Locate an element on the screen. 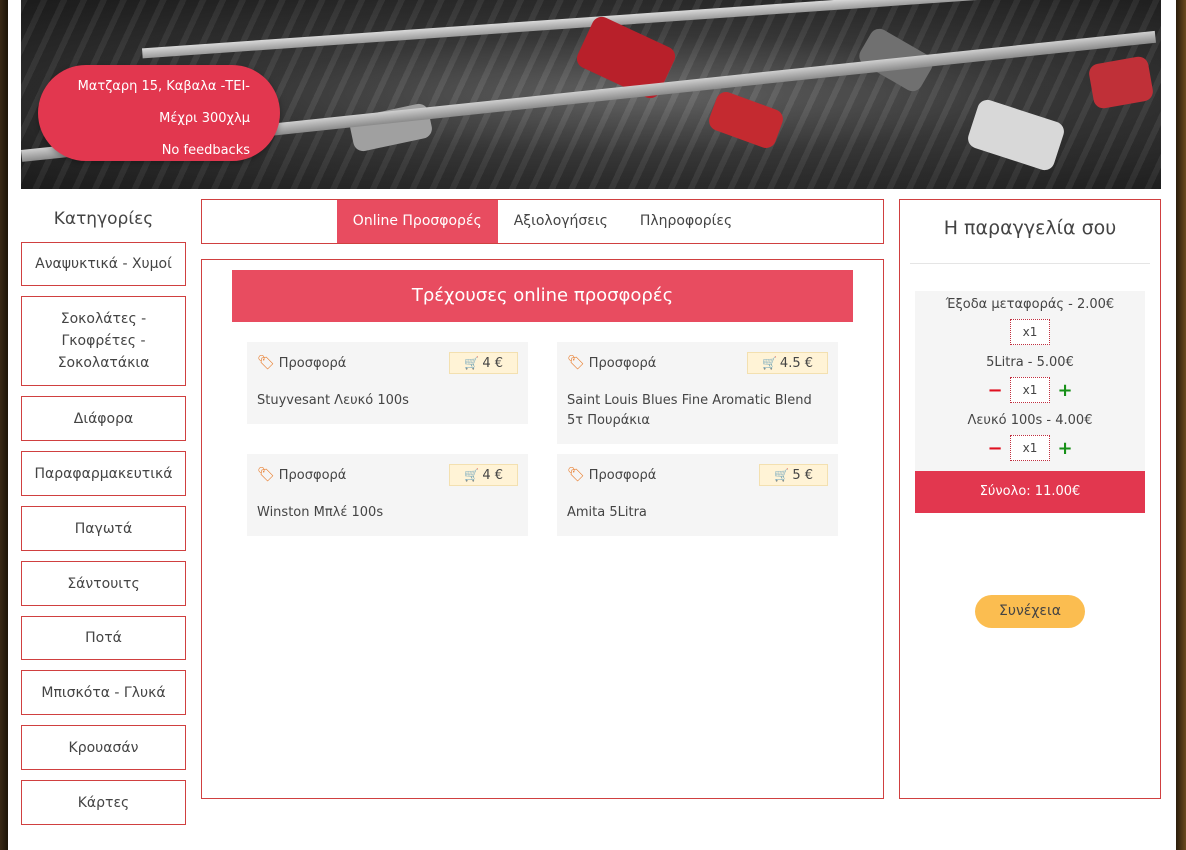 This screenshot has height=850, width=1186. offer-product-name: Amita 5Litra is located at coordinates (607, 512).